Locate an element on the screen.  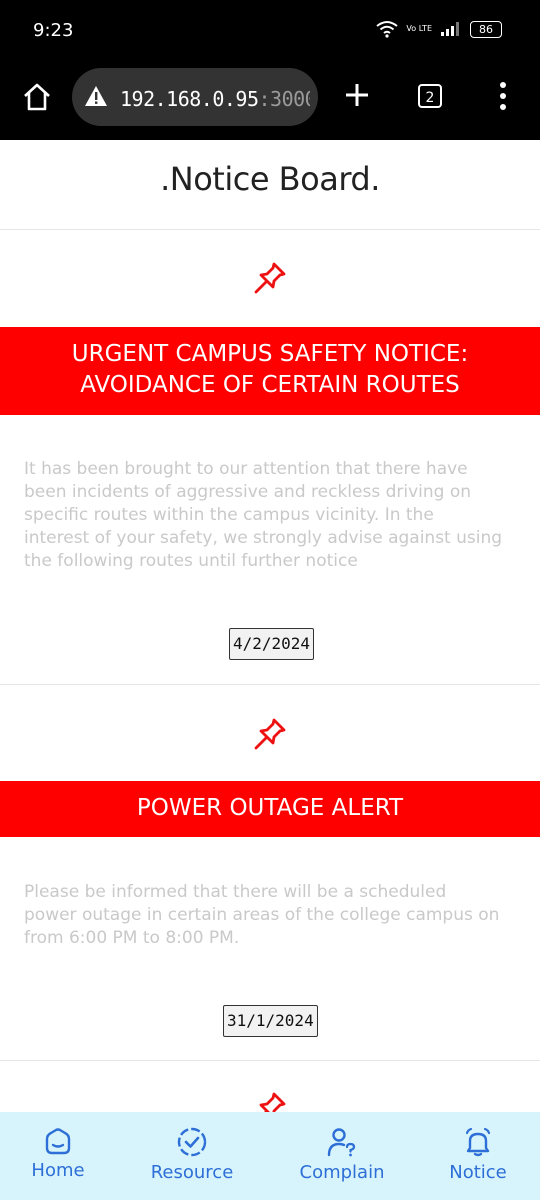
check-circle-icon is located at coordinates (192, 1142).